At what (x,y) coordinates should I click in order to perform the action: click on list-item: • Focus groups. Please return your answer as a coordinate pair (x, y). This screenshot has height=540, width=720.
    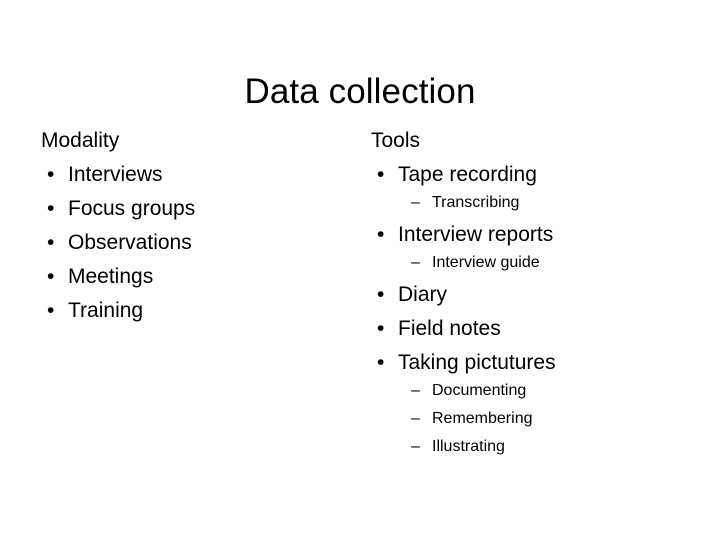
    Looking at the image, I should click on (191, 208).